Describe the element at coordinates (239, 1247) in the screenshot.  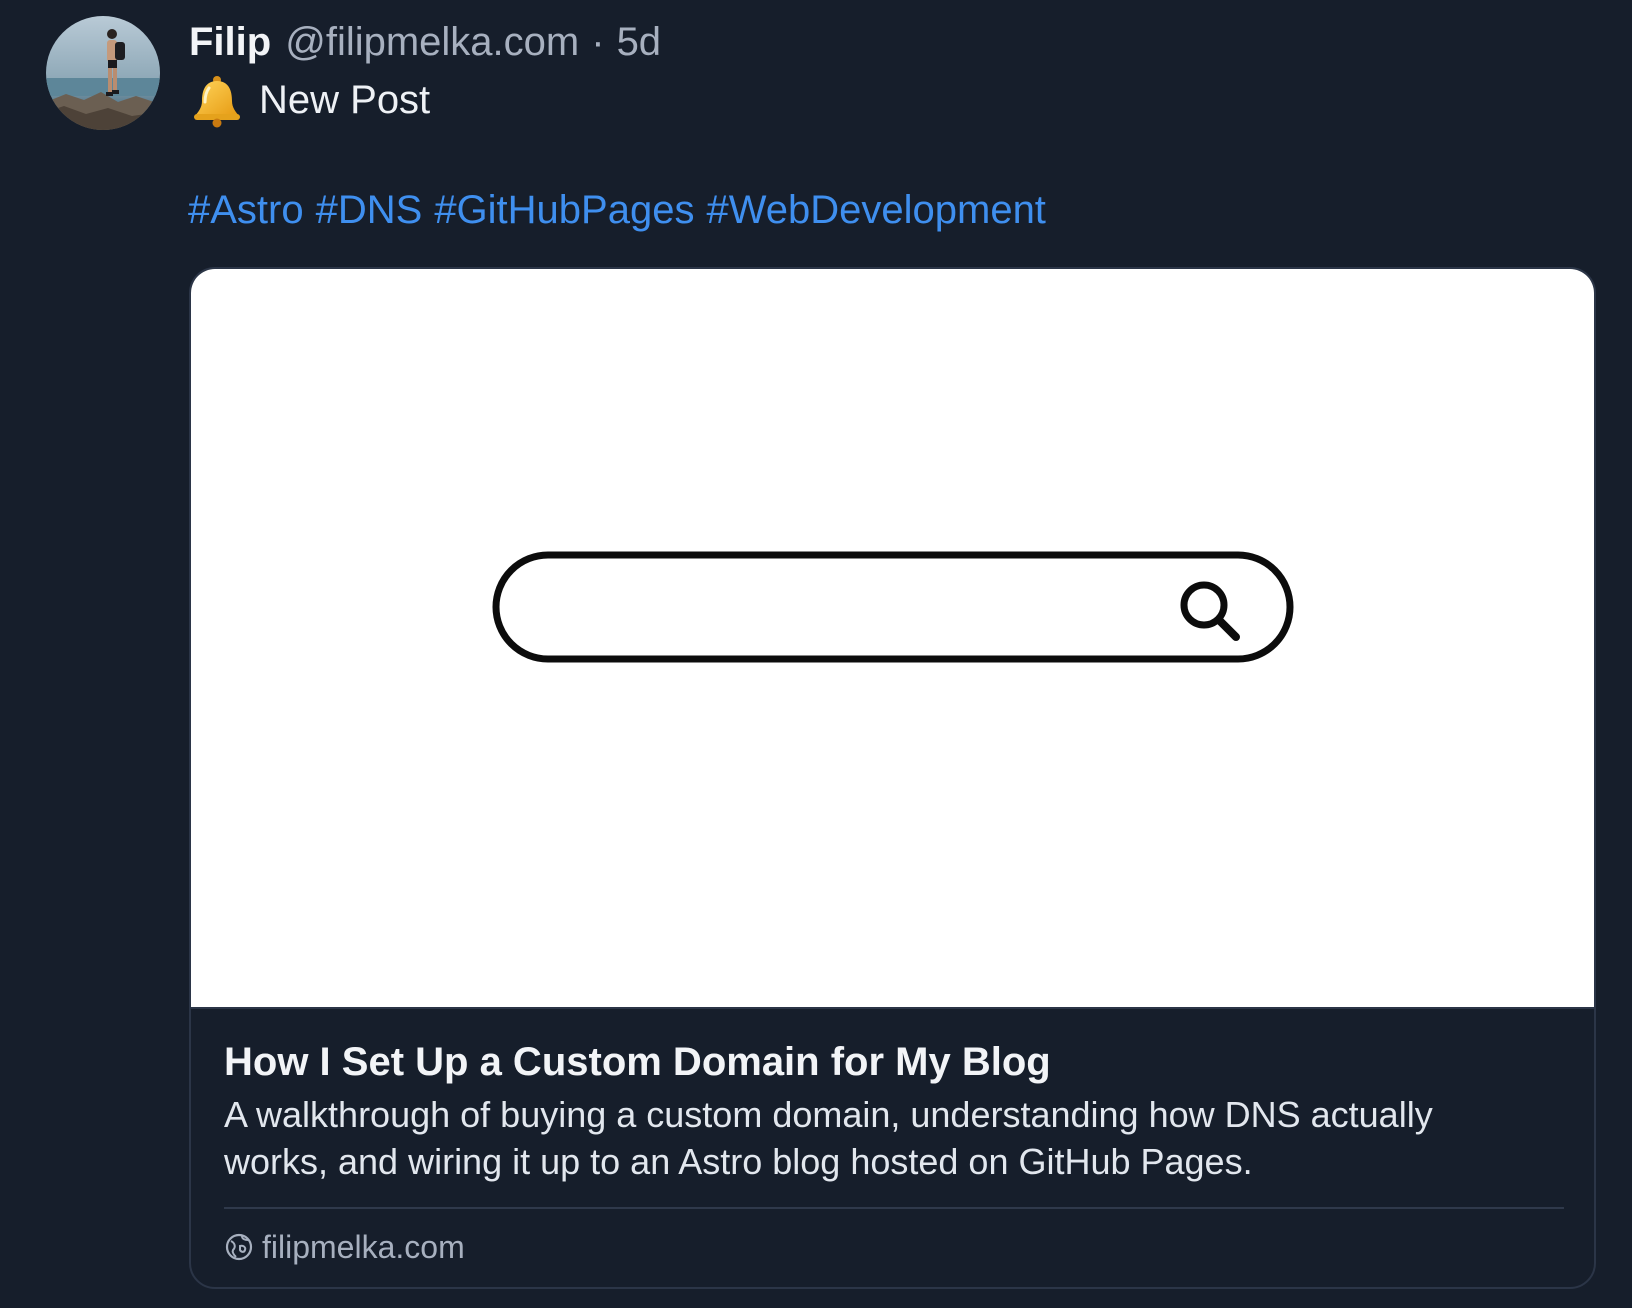
I see `globe-icon` at that location.